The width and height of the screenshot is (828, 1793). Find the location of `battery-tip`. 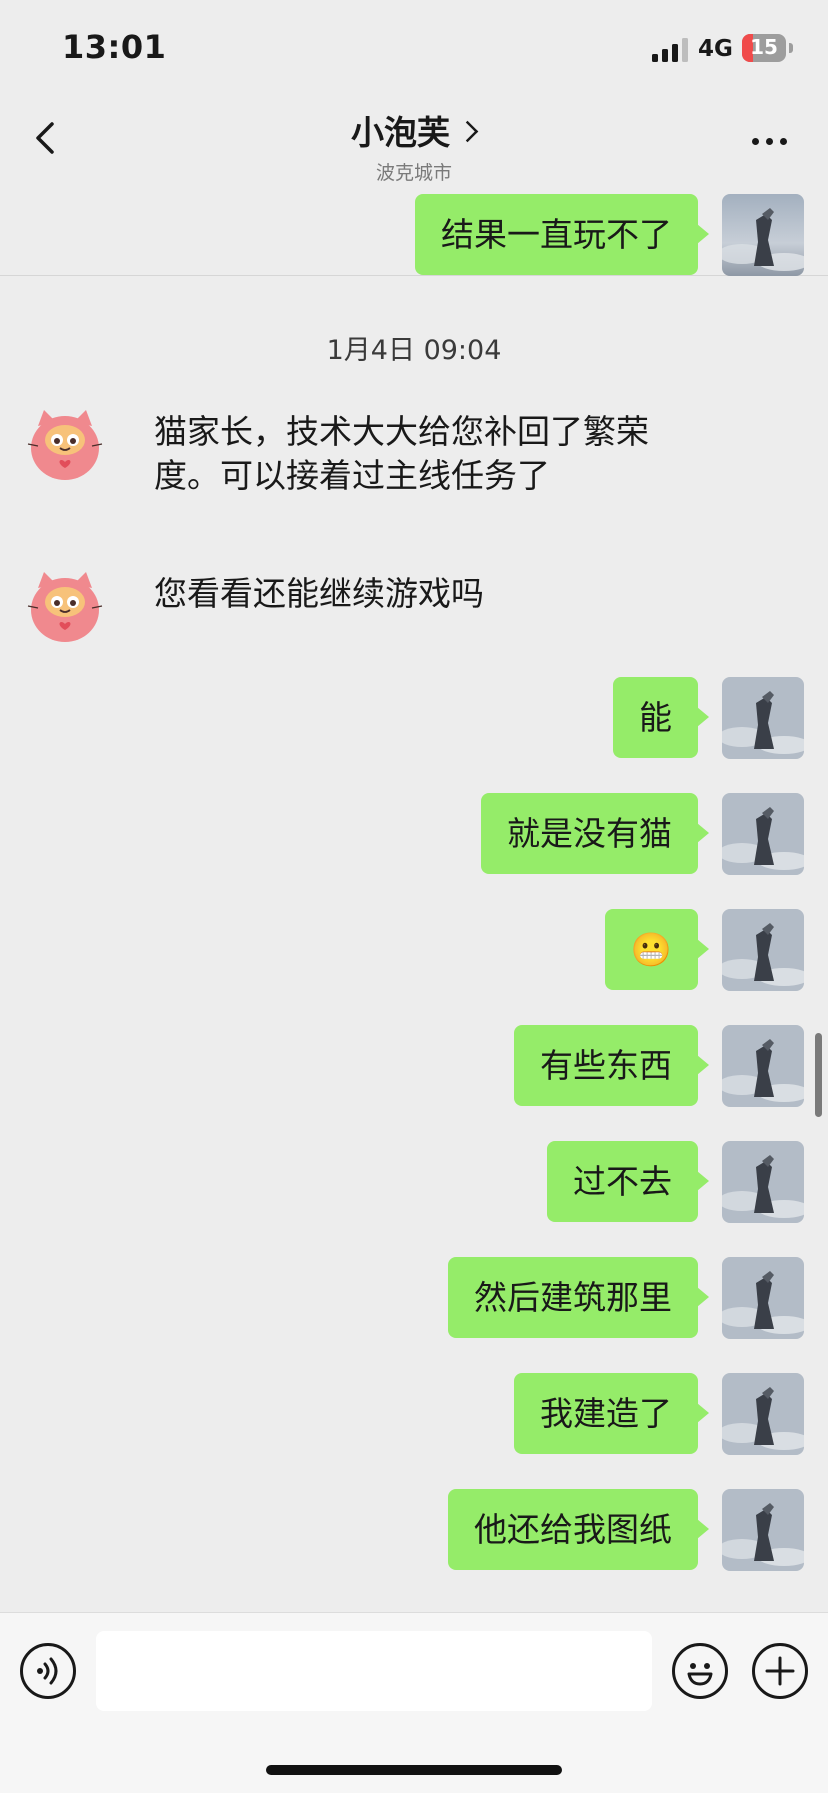

battery-tip is located at coordinates (791, 48).